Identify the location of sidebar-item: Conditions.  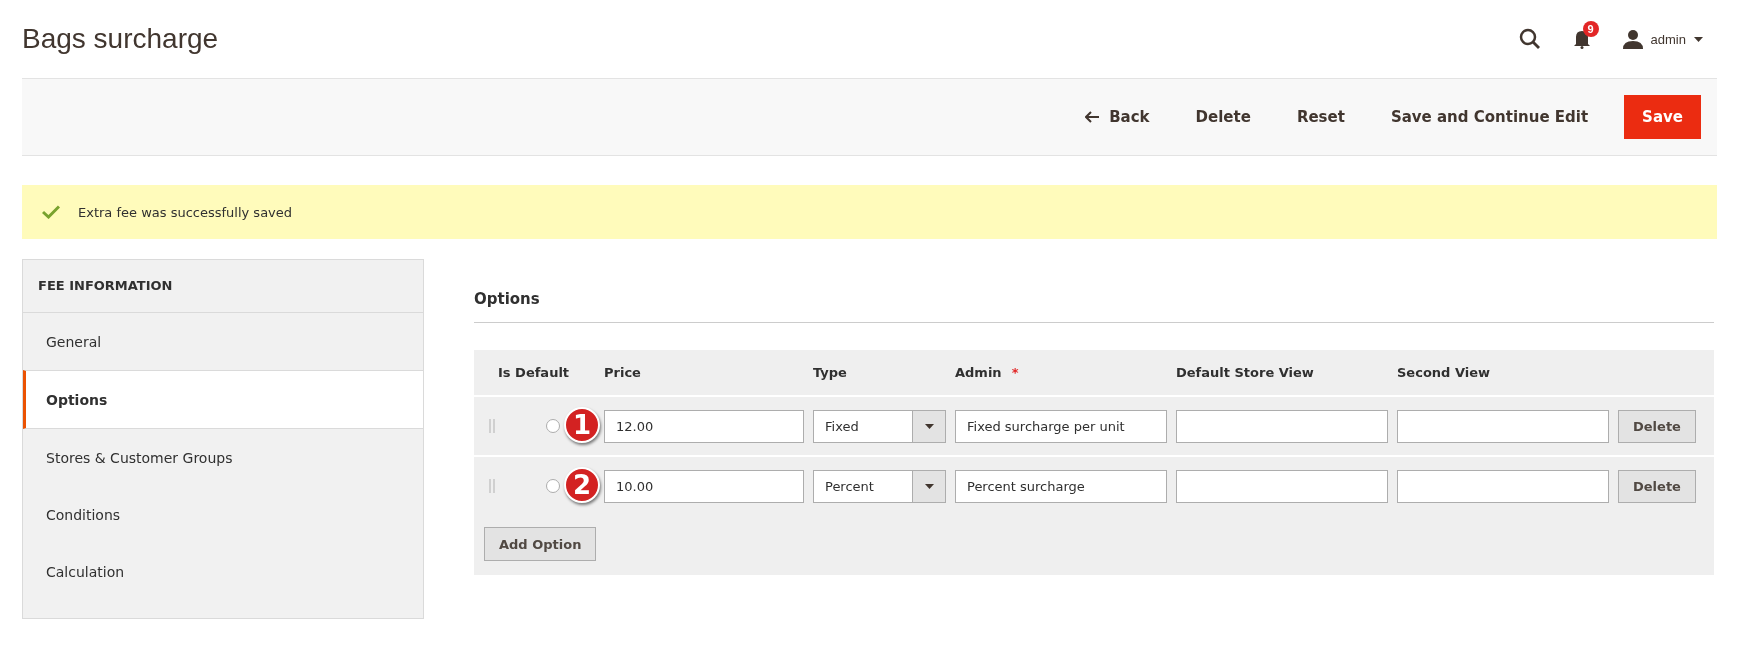
(223, 514).